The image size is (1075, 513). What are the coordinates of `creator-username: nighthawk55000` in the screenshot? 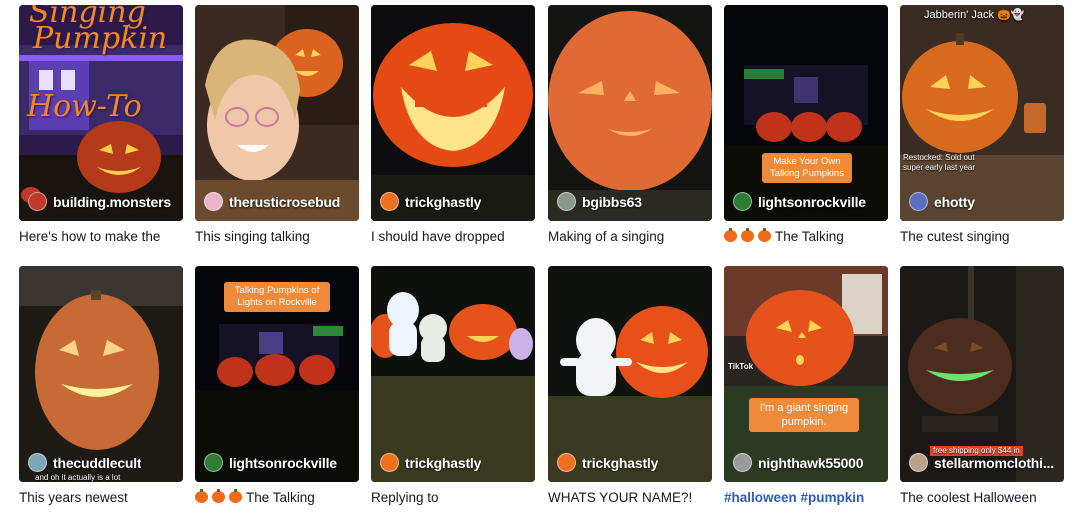 It's located at (798, 462).